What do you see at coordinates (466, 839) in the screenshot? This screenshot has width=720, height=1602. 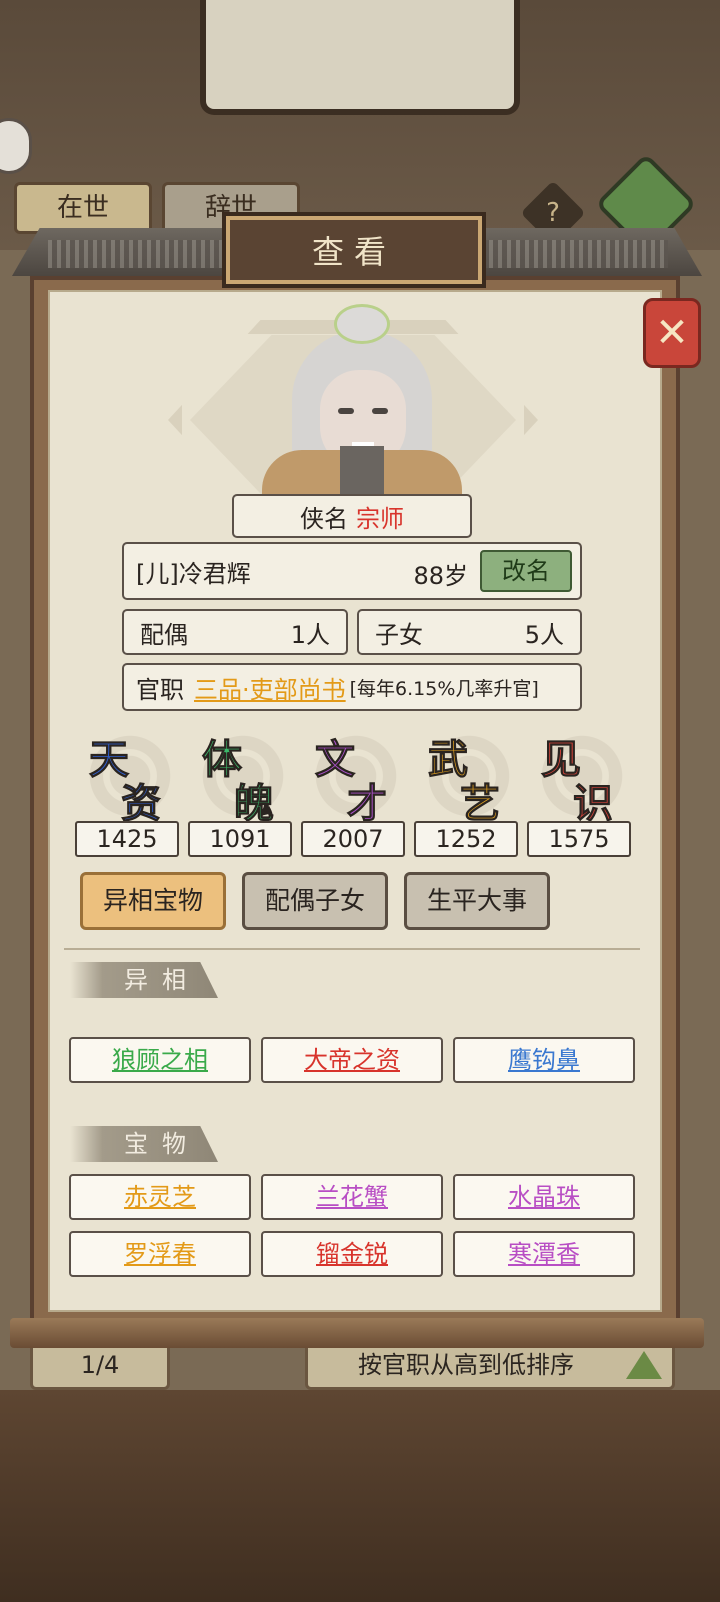 I see `stat-value: 1252` at bounding box center [466, 839].